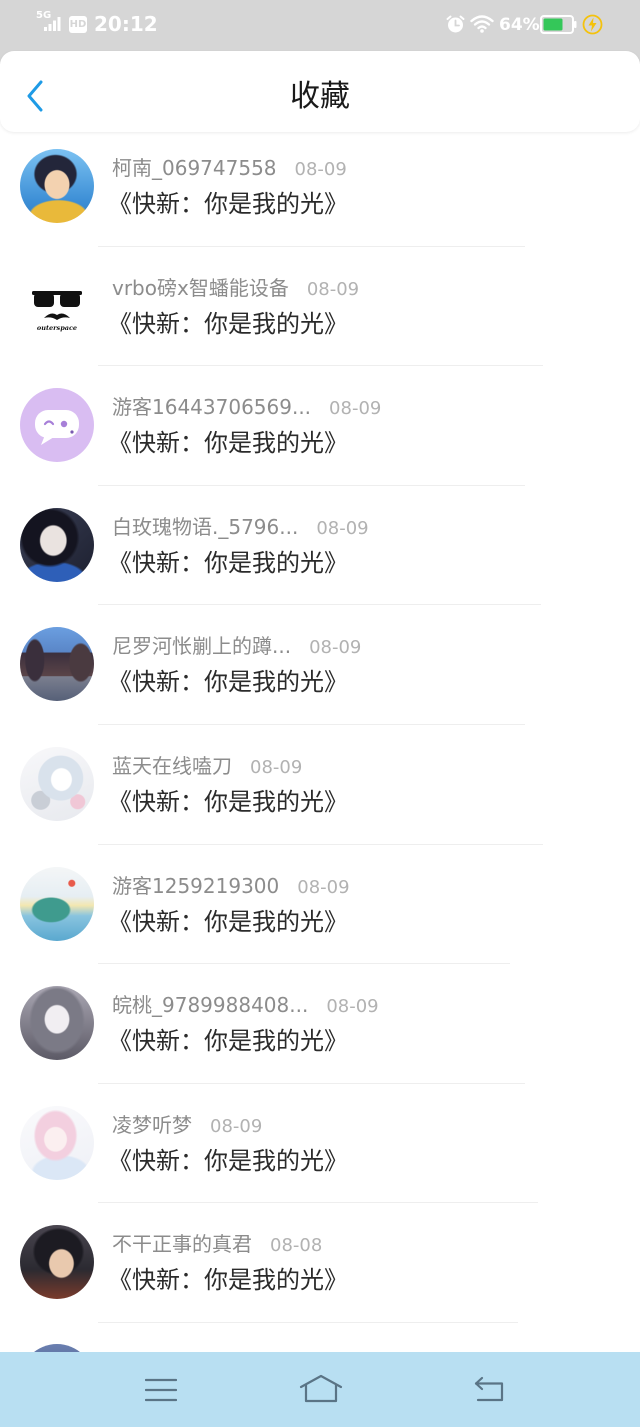 Image resolution: width=640 pixels, height=1427 pixels. Describe the element at coordinates (455, 24) in the screenshot. I see `alarm-icon` at that location.